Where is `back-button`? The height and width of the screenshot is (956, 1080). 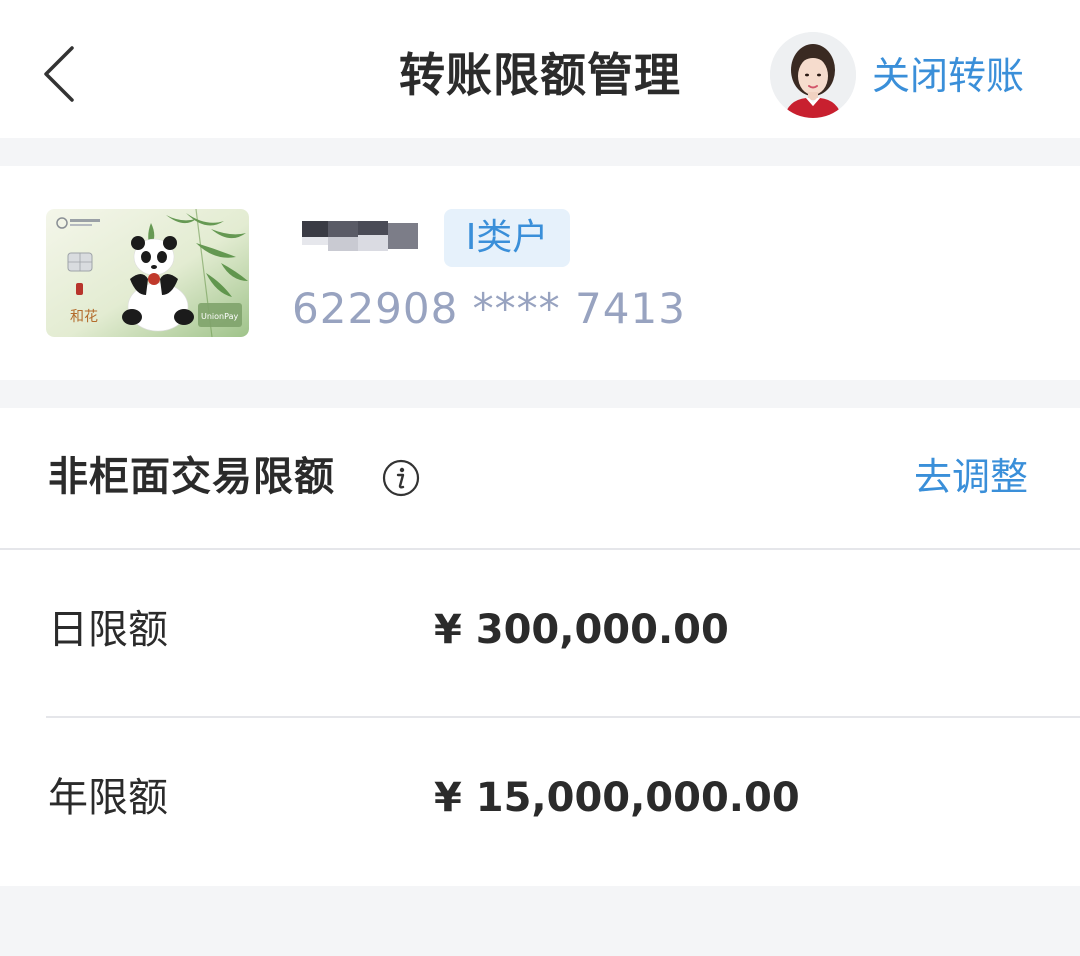 back-button is located at coordinates (60, 74).